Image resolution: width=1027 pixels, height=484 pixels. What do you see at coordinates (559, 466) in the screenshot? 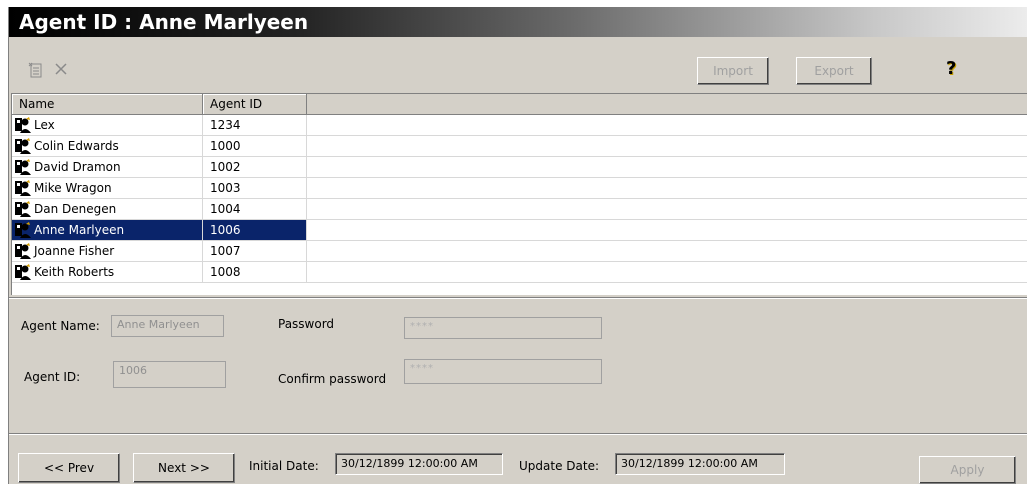
I see `update-date-label: Update Date:` at bounding box center [559, 466].